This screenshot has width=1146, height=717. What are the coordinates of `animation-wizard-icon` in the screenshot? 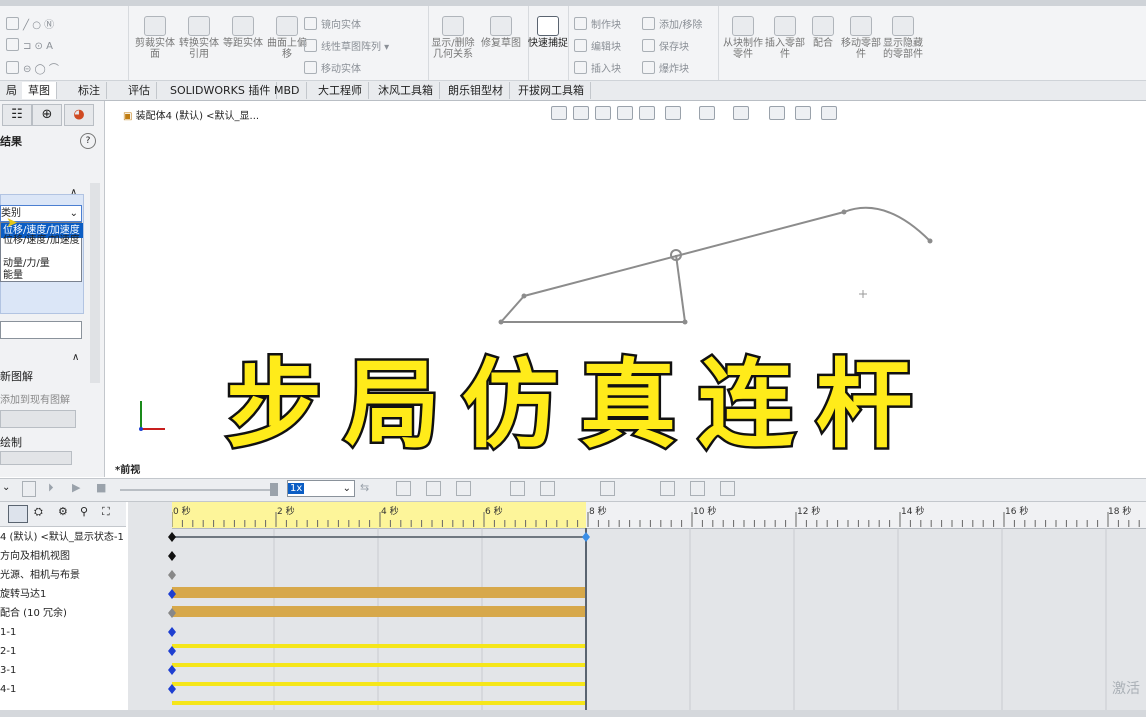 It's located at (433, 488).